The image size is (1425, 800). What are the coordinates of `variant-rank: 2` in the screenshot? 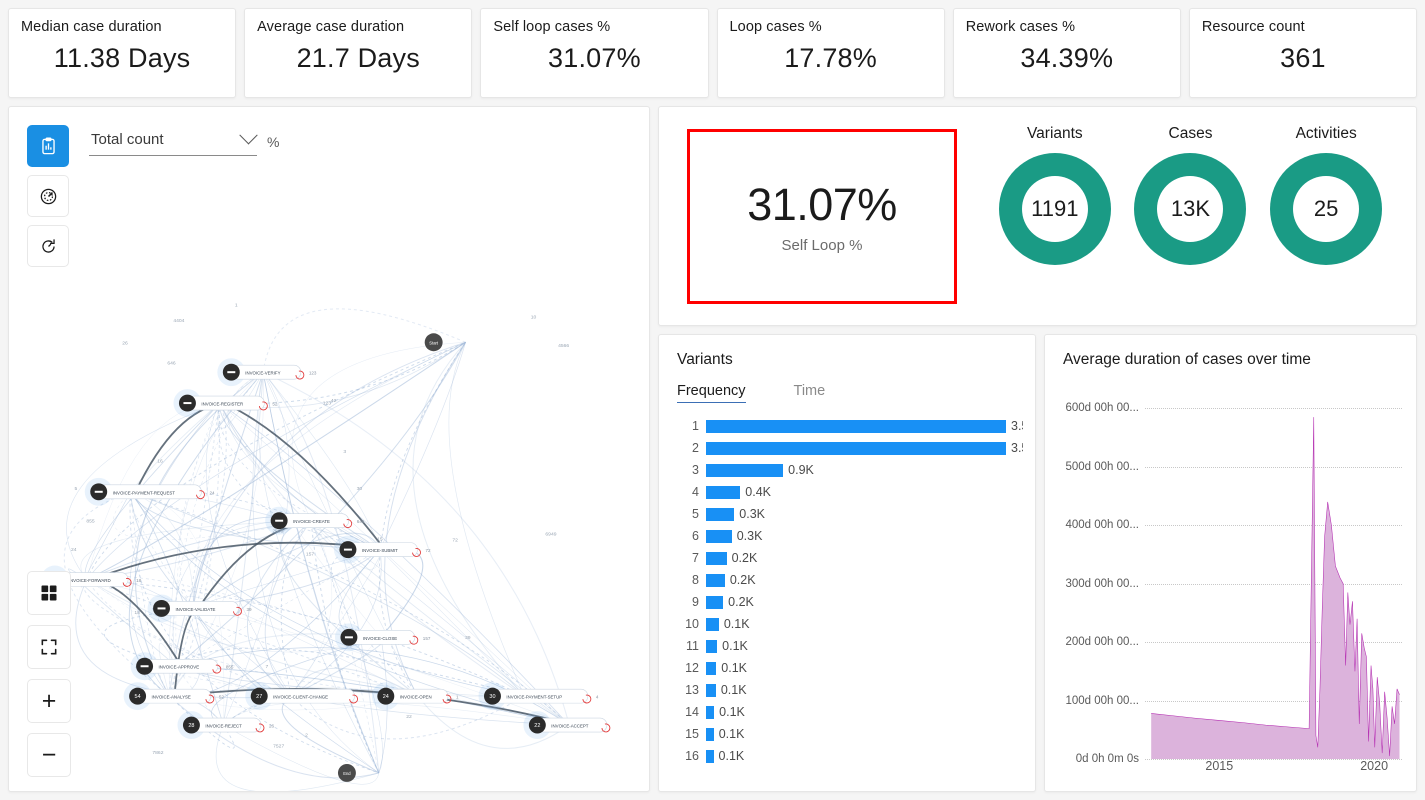 It's located at (695, 448).